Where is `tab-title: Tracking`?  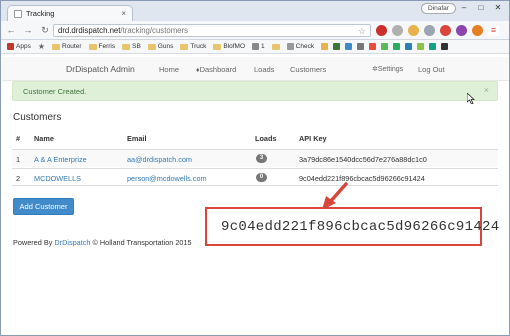
tab-title: Tracking is located at coordinates (40, 13).